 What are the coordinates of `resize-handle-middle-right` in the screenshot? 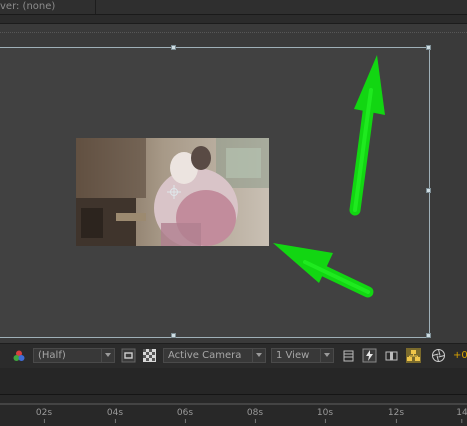 It's located at (428, 190).